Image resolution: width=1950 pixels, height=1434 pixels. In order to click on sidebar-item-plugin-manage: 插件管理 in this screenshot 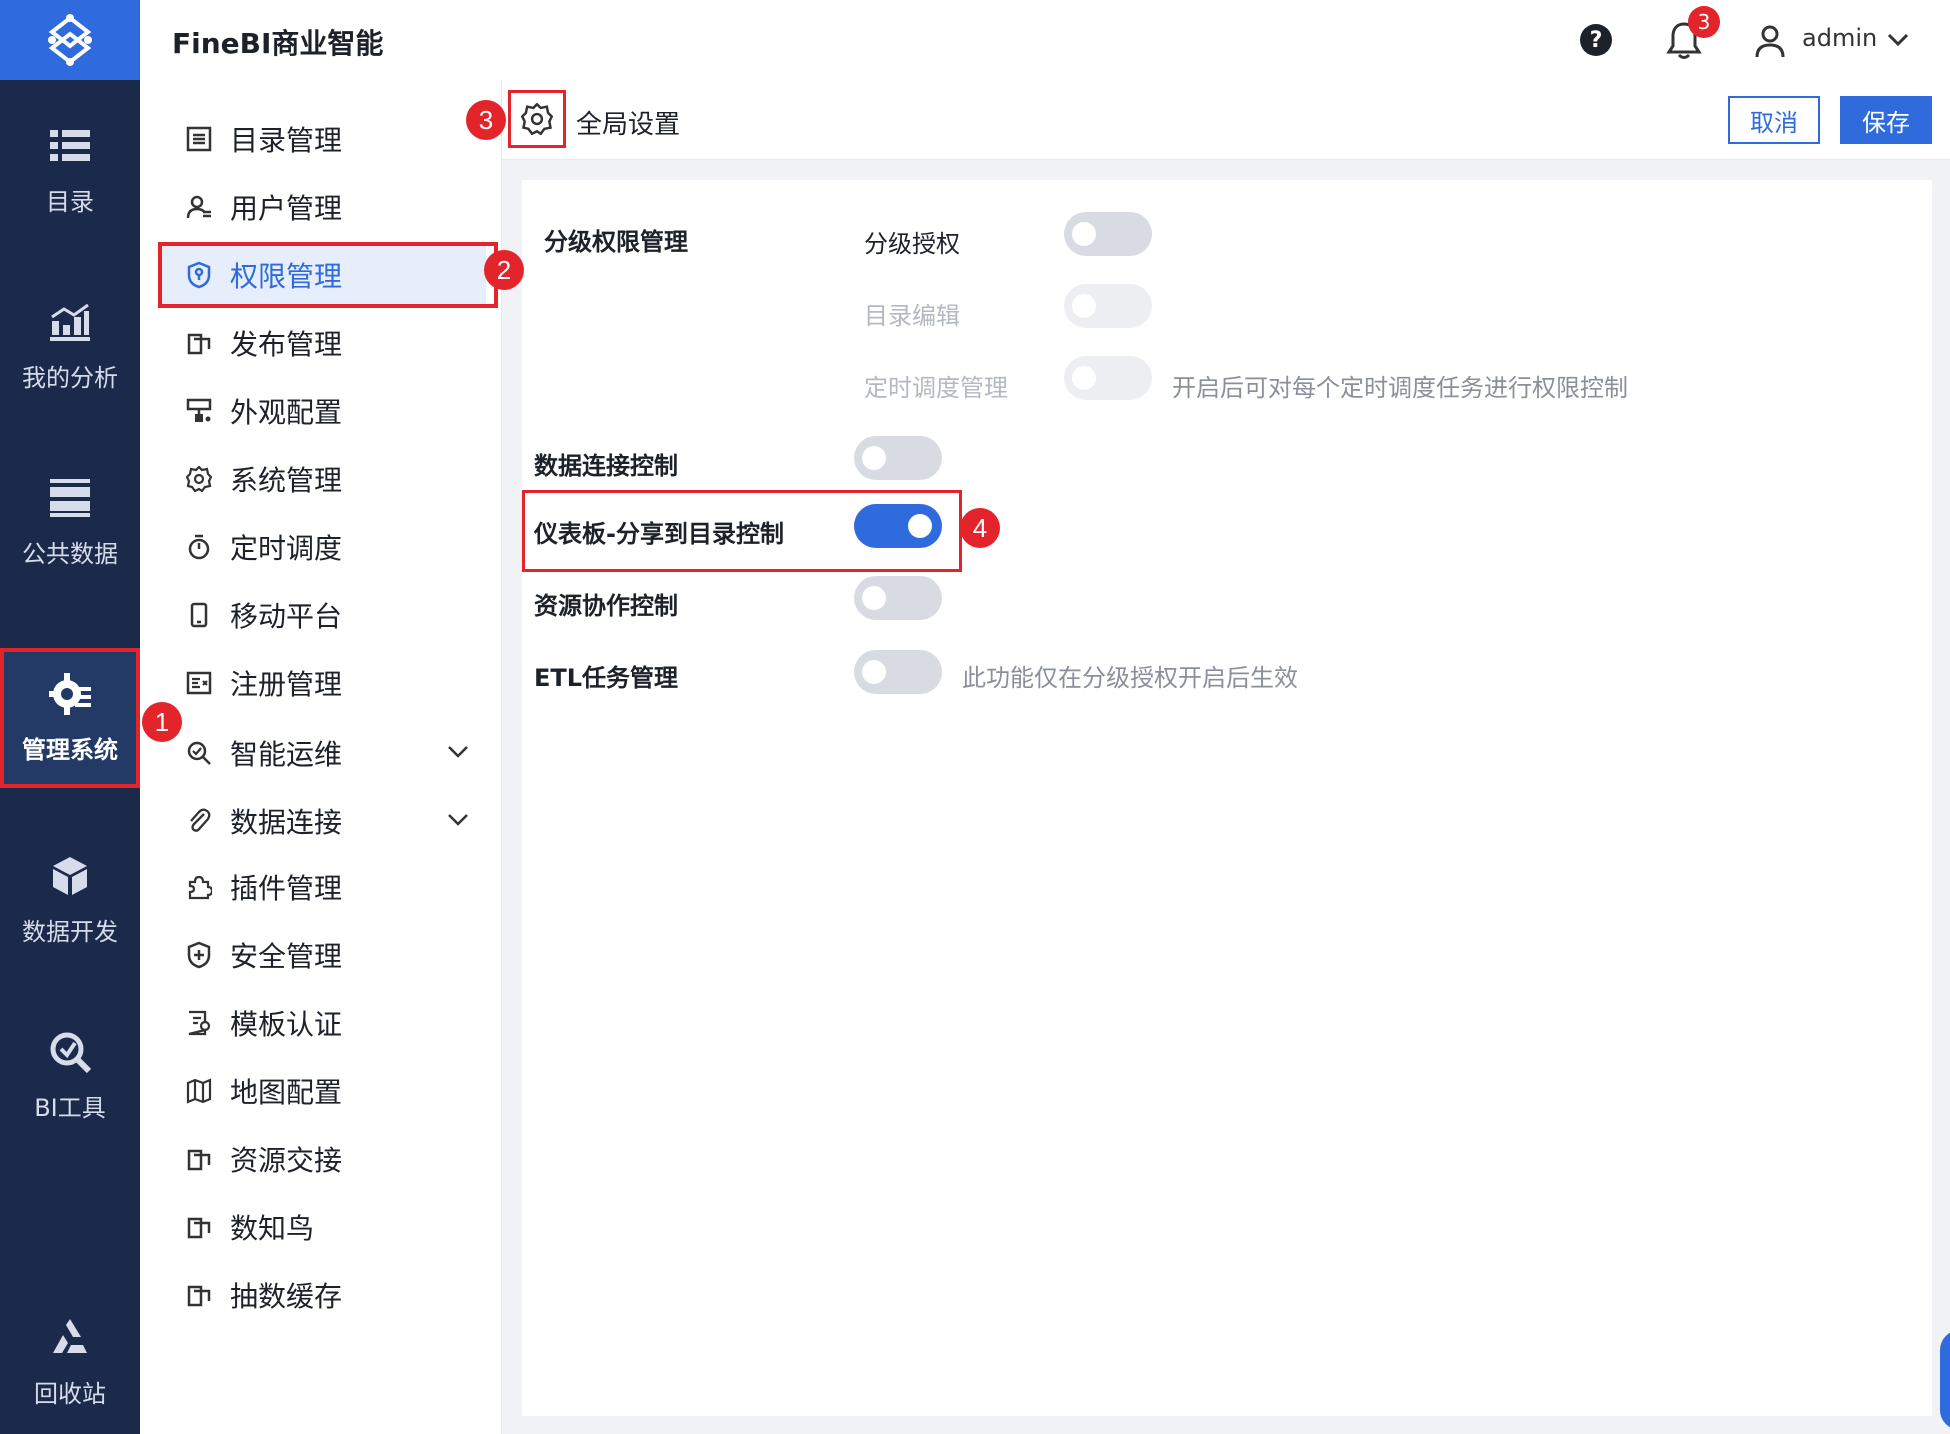, I will do `click(323, 887)`.